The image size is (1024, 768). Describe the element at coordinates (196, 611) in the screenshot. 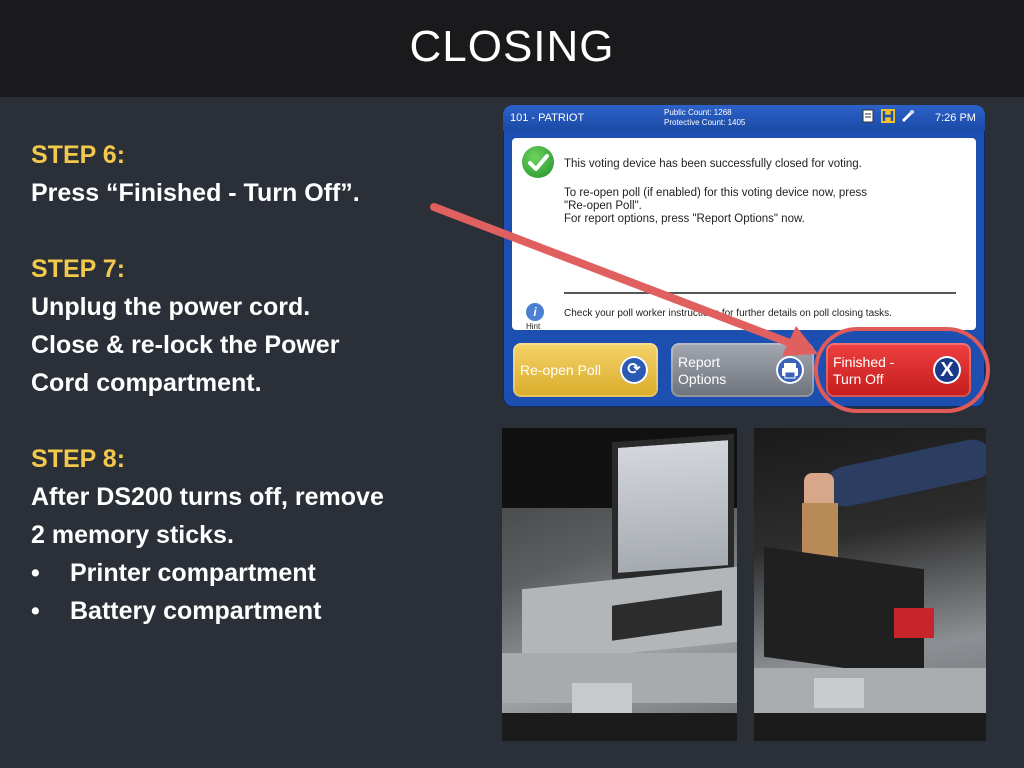

I see `bullet-text: Battery compartment` at that location.